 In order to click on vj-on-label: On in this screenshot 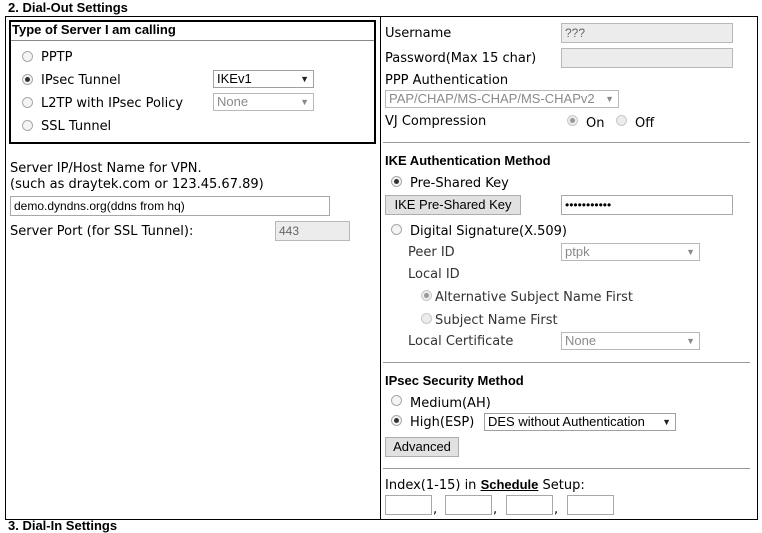, I will do `click(595, 123)`.